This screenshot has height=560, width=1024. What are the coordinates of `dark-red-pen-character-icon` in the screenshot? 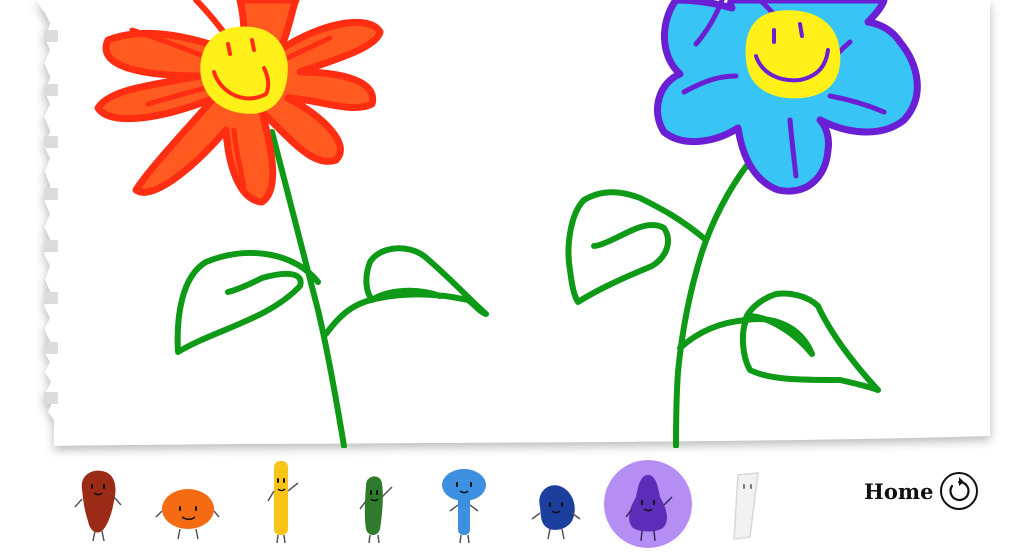 It's located at (98, 506).